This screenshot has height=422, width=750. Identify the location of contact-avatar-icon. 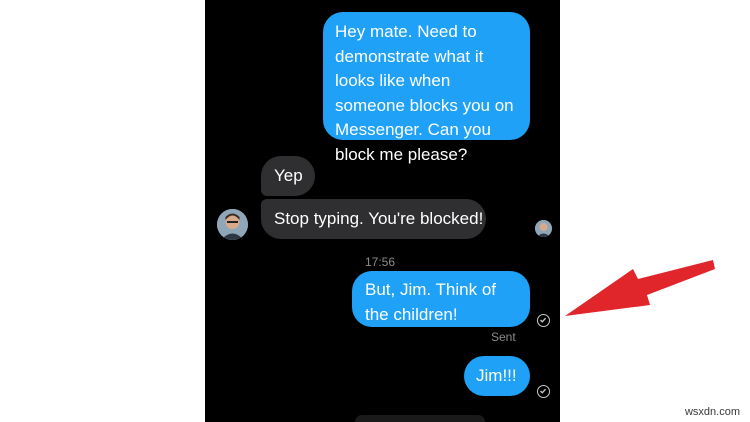
(232, 224).